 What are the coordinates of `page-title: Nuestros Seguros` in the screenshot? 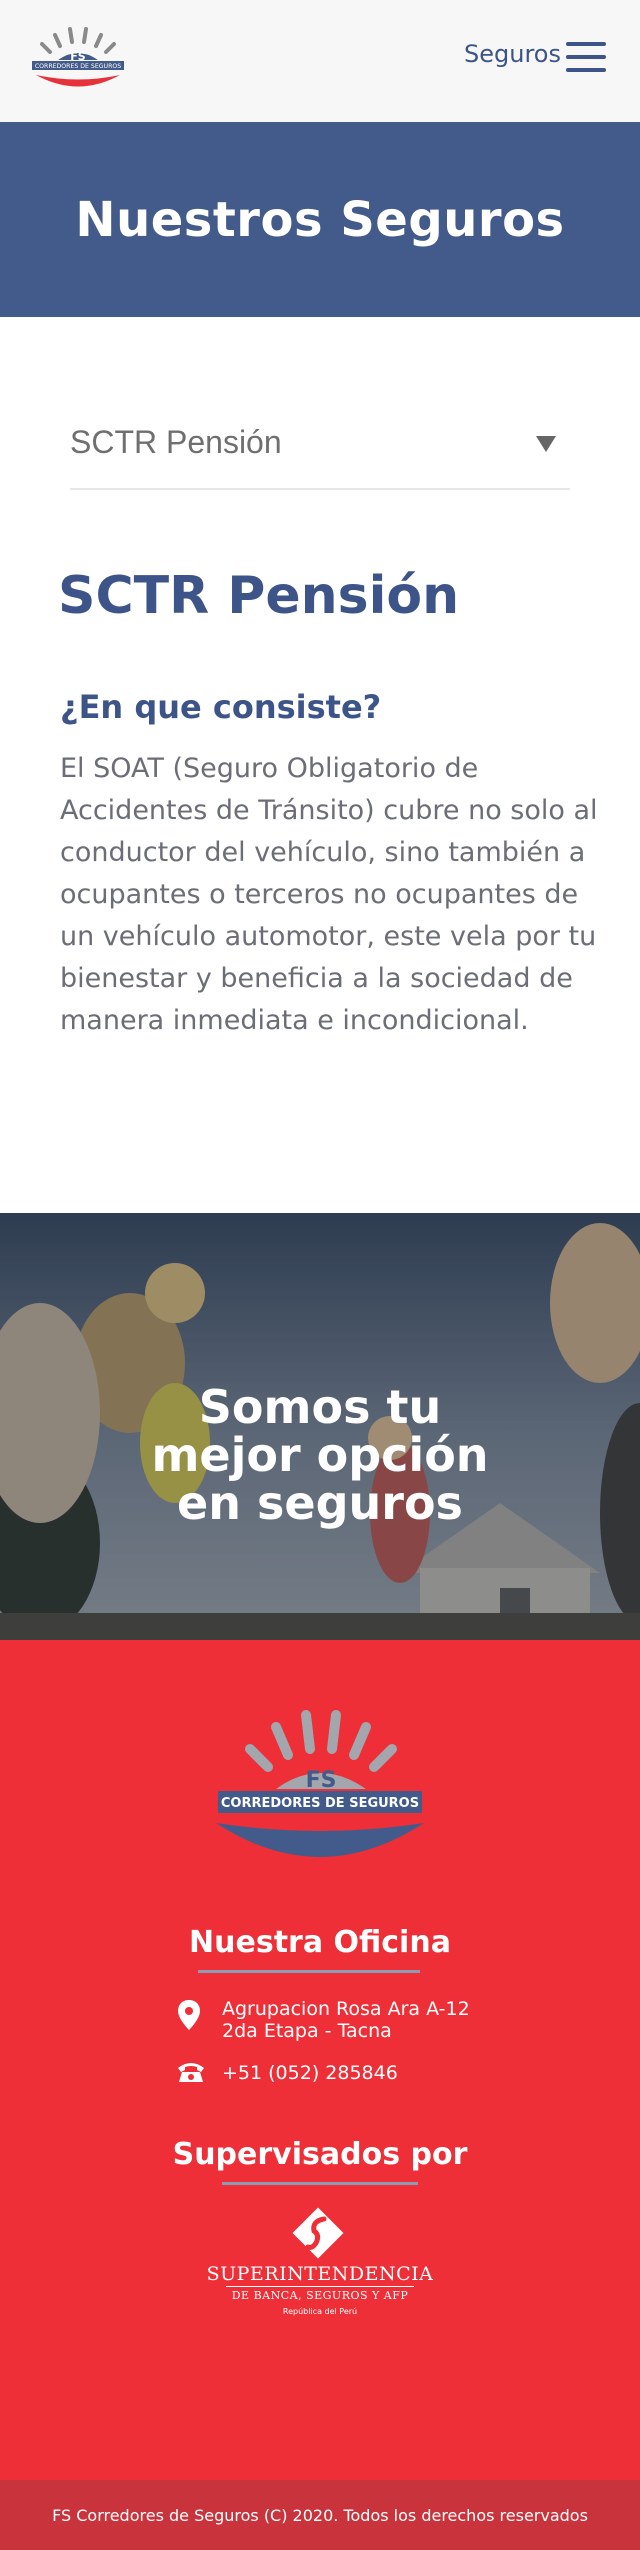 It's located at (320, 219).